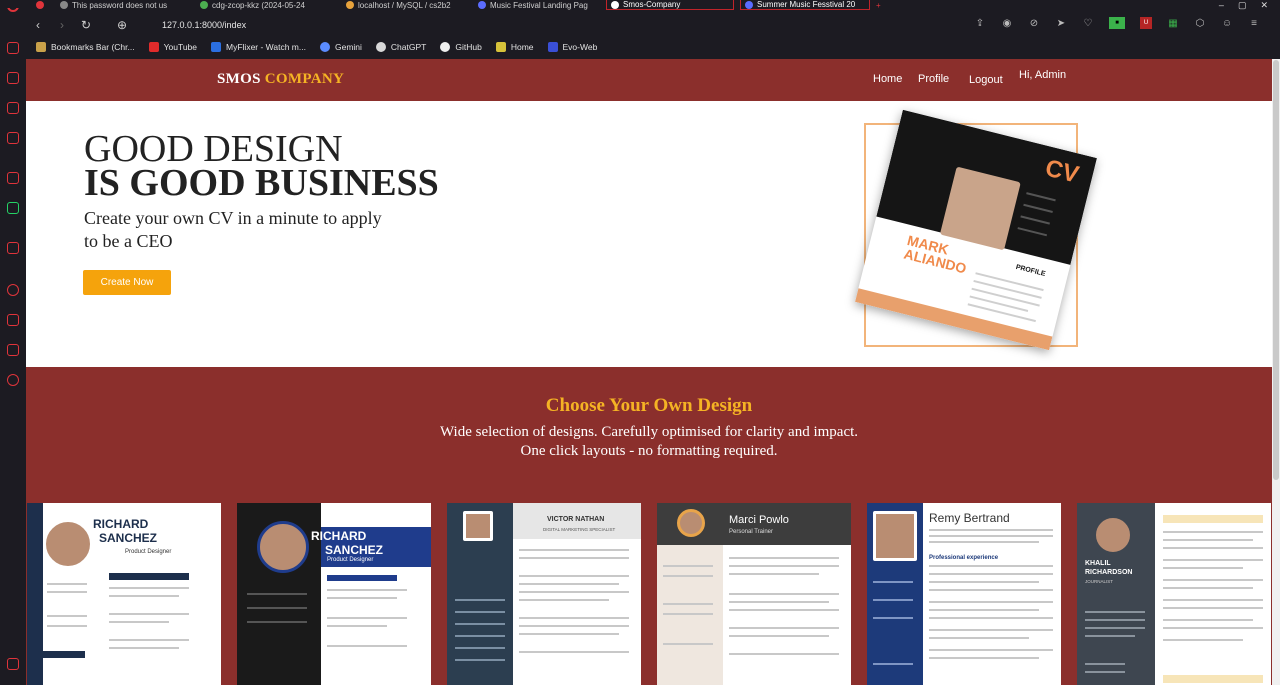 Image resolution: width=1280 pixels, height=685 pixels. I want to click on send-icon: ➤, so click(1061, 23).